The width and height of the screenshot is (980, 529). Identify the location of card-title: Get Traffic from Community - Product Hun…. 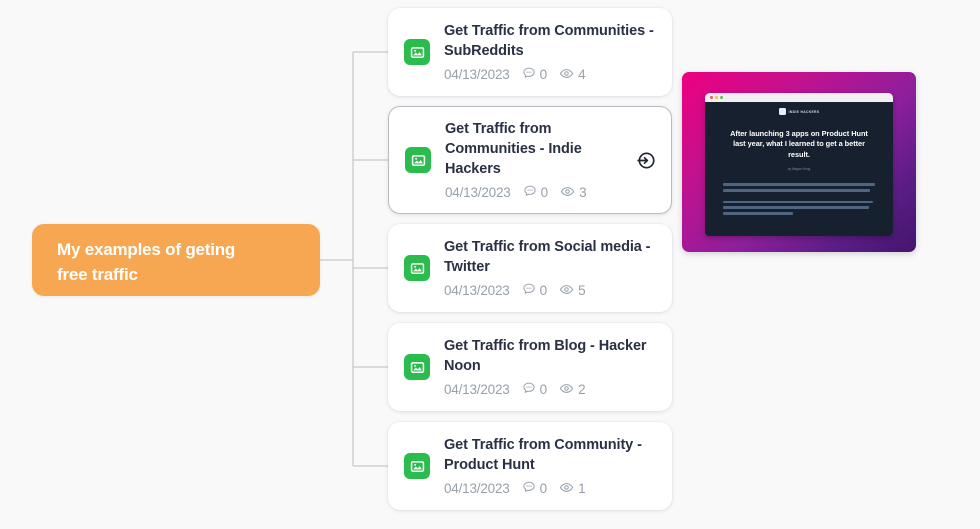
(543, 454).